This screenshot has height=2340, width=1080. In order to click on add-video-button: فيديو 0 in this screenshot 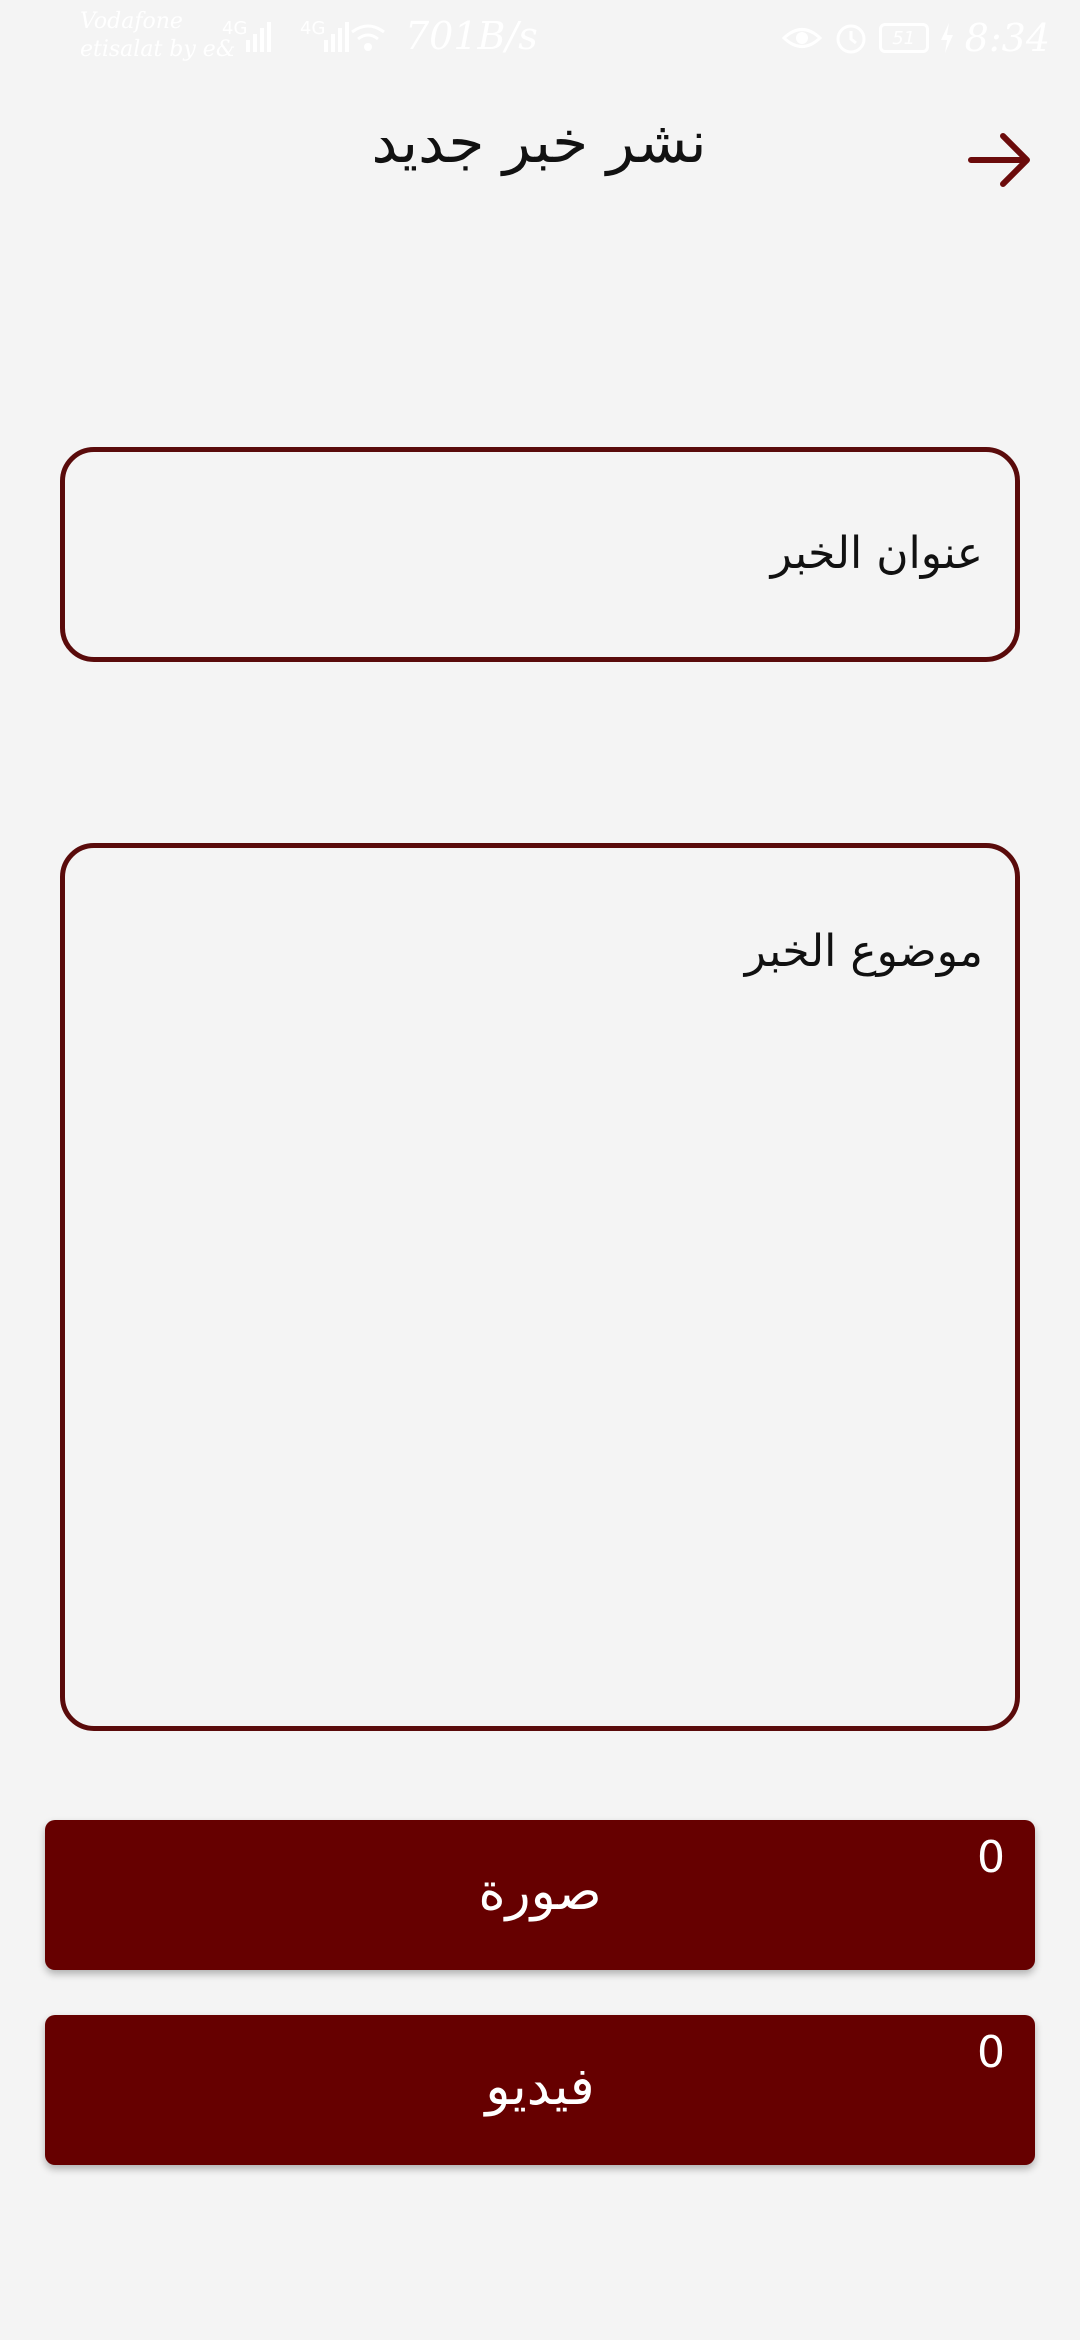, I will do `click(540, 2090)`.